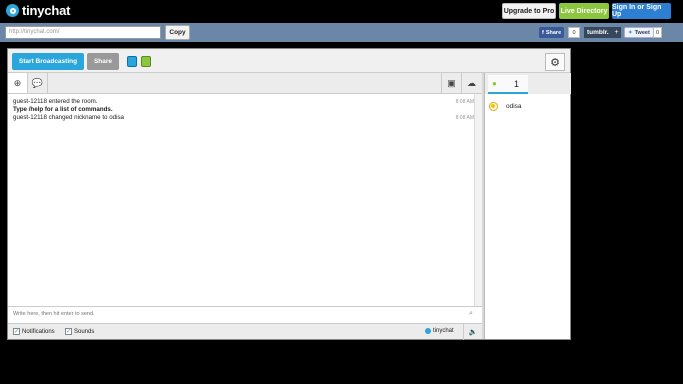 Image resolution: width=683 pixels, height=384 pixels. I want to click on twitter-icon: ✦, so click(630, 32).